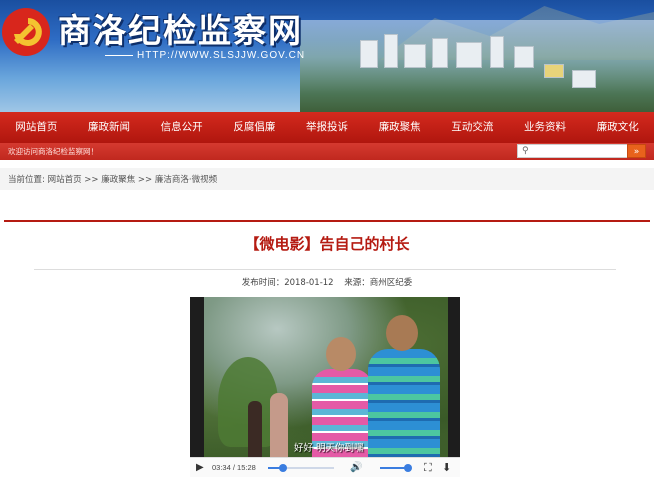  What do you see at coordinates (446, 467) in the screenshot?
I see `download-icon: ⬇` at bounding box center [446, 467].